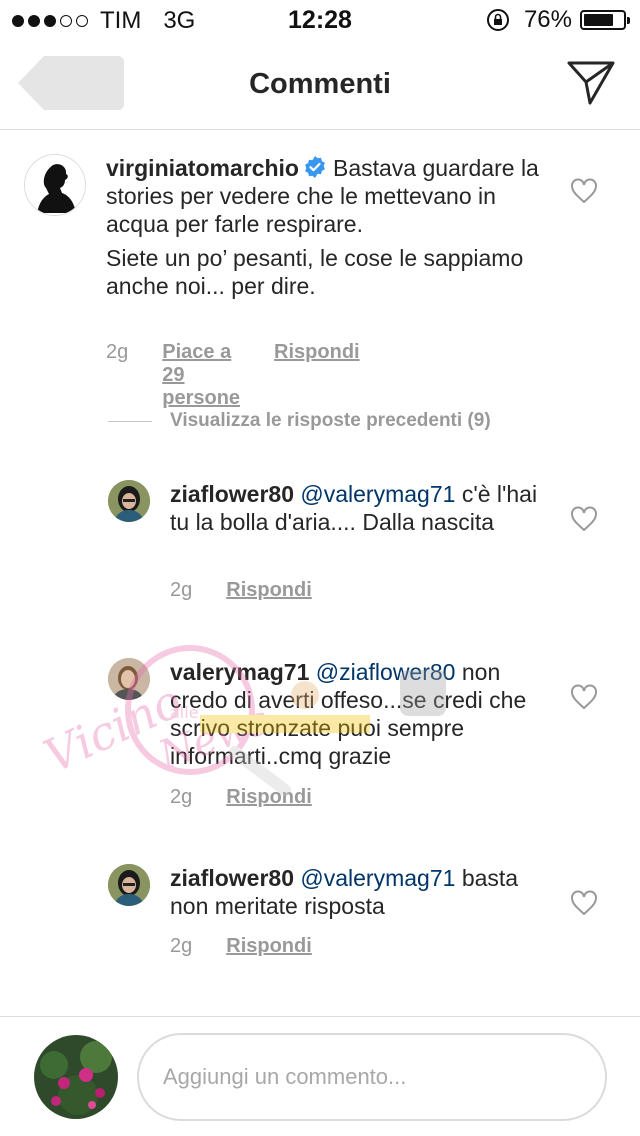 The height and width of the screenshot is (1136, 640). Describe the element at coordinates (605, 20) in the screenshot. I see `battery-icon` at that location.